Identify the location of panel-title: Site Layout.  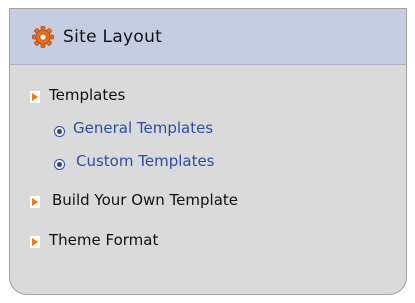
(113, 36).